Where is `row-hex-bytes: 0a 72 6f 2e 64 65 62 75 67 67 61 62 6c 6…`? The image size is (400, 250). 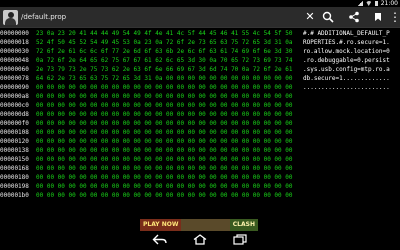
row-hex-bytes: 0a 72 6f 2e 64 65 62 75 67 67 61 62 6c 6… is located at coordinates (169, 60).